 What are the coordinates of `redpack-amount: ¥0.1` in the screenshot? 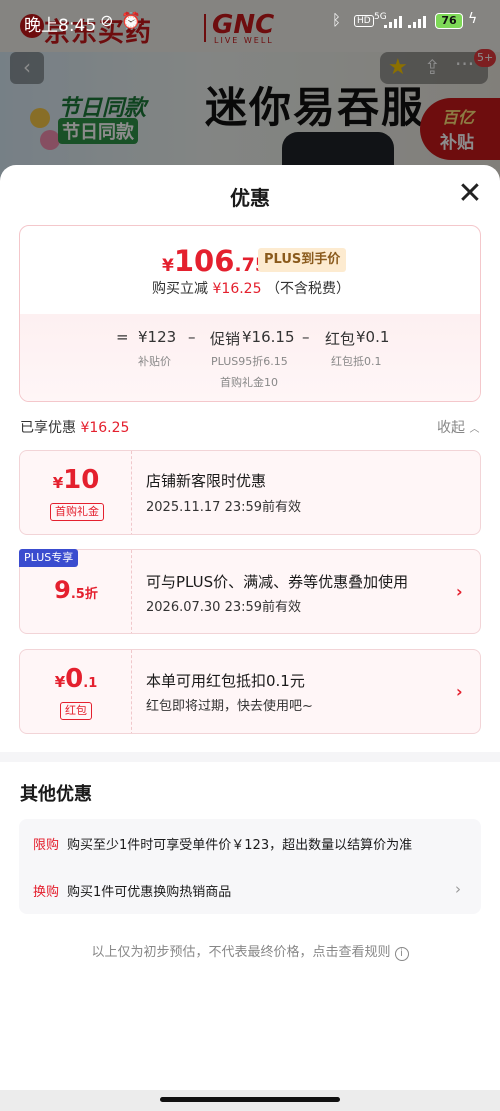 It's located at (373, 337).